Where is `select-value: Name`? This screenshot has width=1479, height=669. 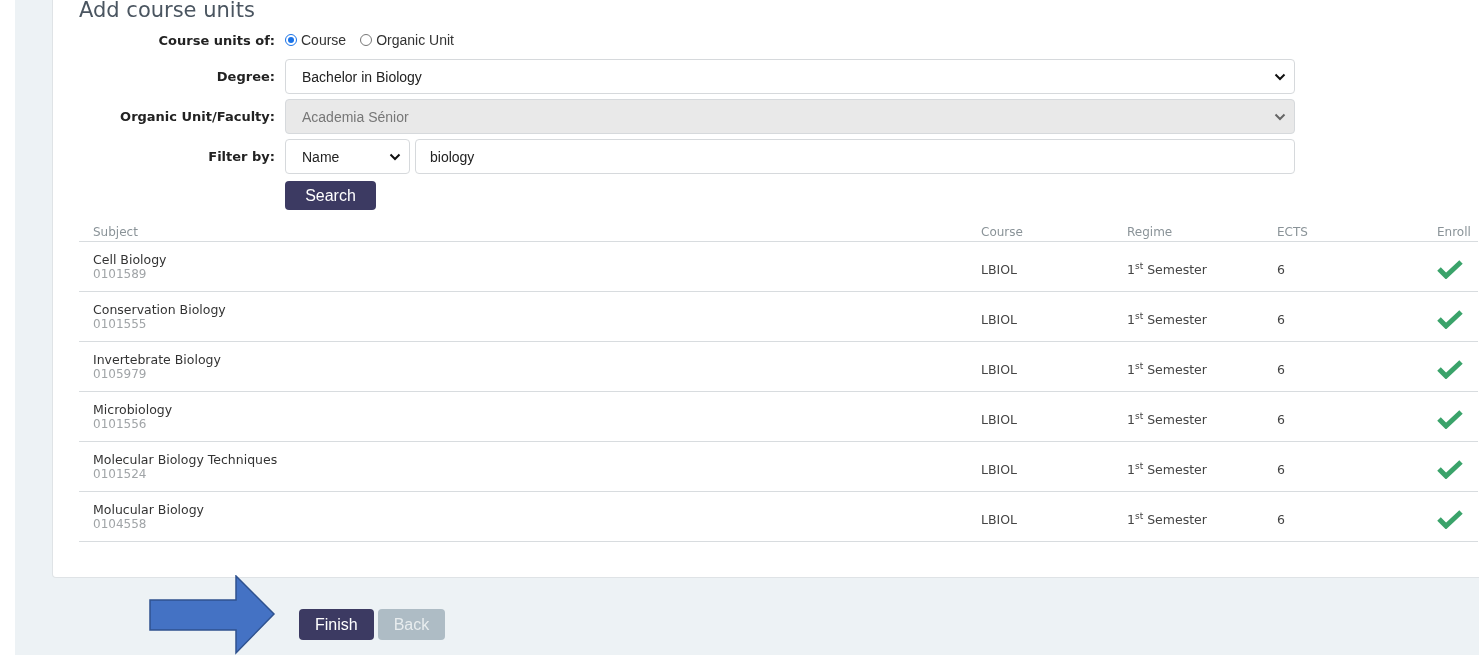 select-value: Name is located at coordinates (321, 156).